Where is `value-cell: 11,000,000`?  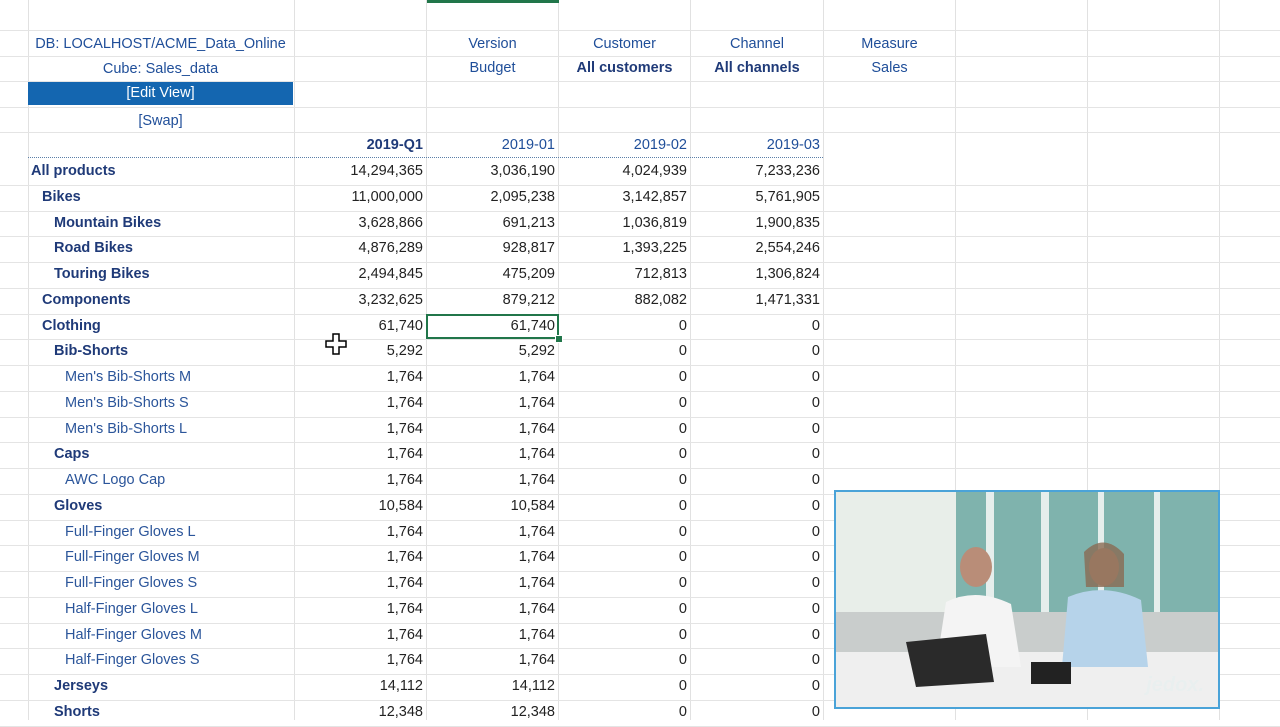 value-cell: 11,000,000 is located at coordinates (359, 197).